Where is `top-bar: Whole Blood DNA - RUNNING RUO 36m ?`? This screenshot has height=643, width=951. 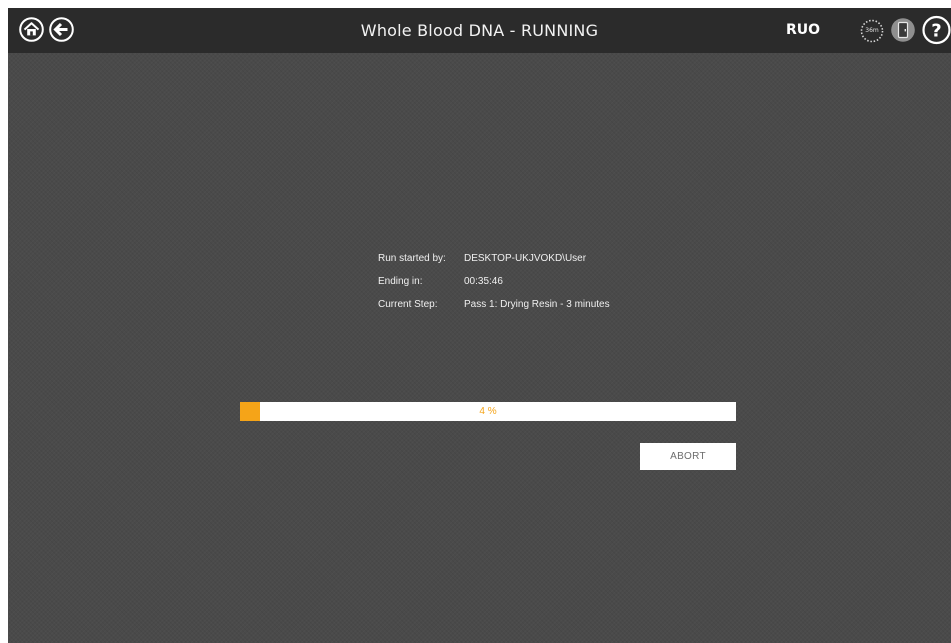
top-bar: Whole Blood DNA - RUNNING RUO 36m ? is located at coordinates (479, 30).